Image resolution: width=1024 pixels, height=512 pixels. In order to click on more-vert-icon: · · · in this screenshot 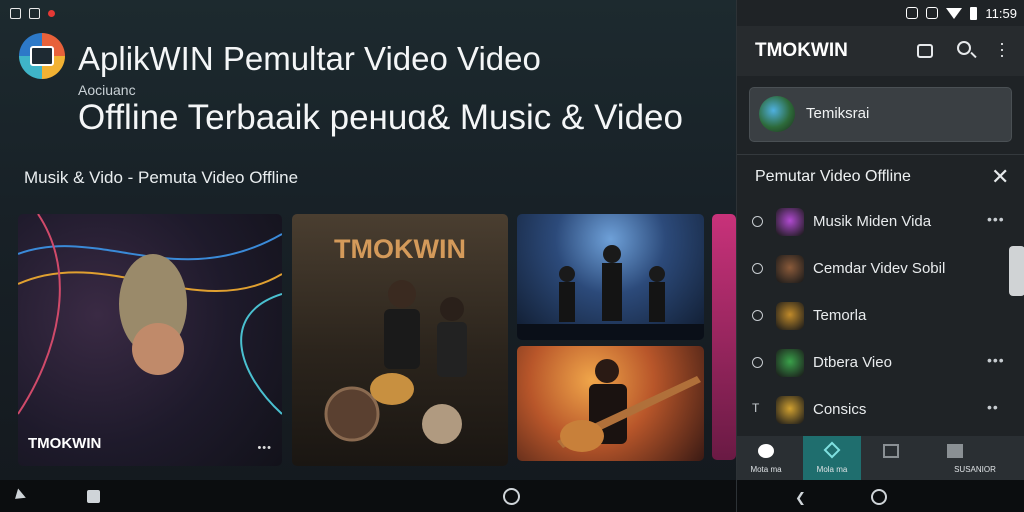, I will do `click(1002, 49)`.